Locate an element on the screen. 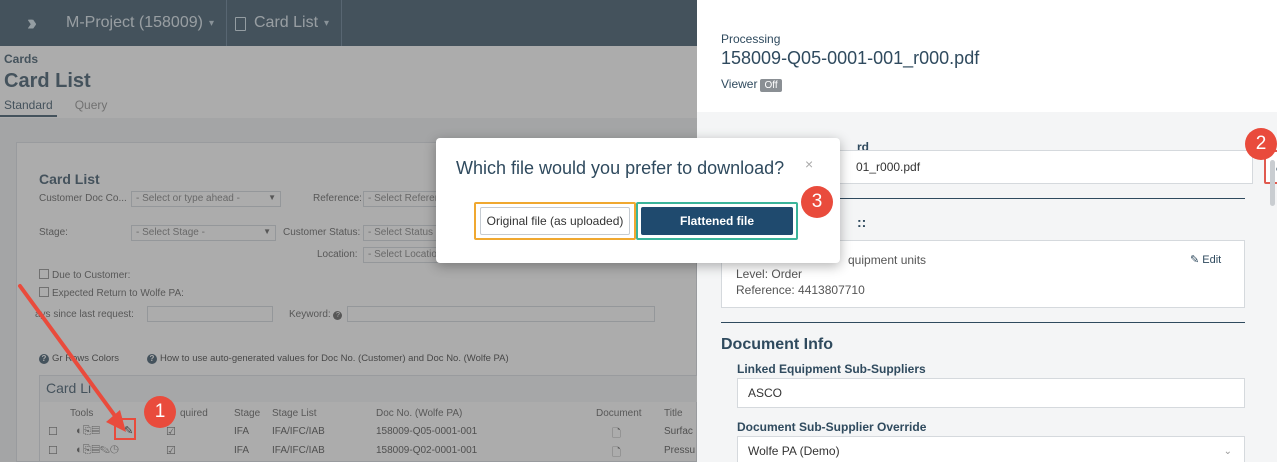 The width and height of the screenshot is (1277, 462). edit-highlight-box is located at coordinates (125, 429).